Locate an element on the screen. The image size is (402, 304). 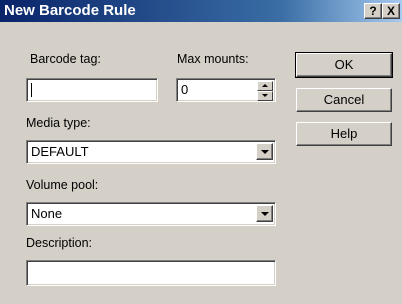
volume-pool-select: None is located at coordinates (151, 214).